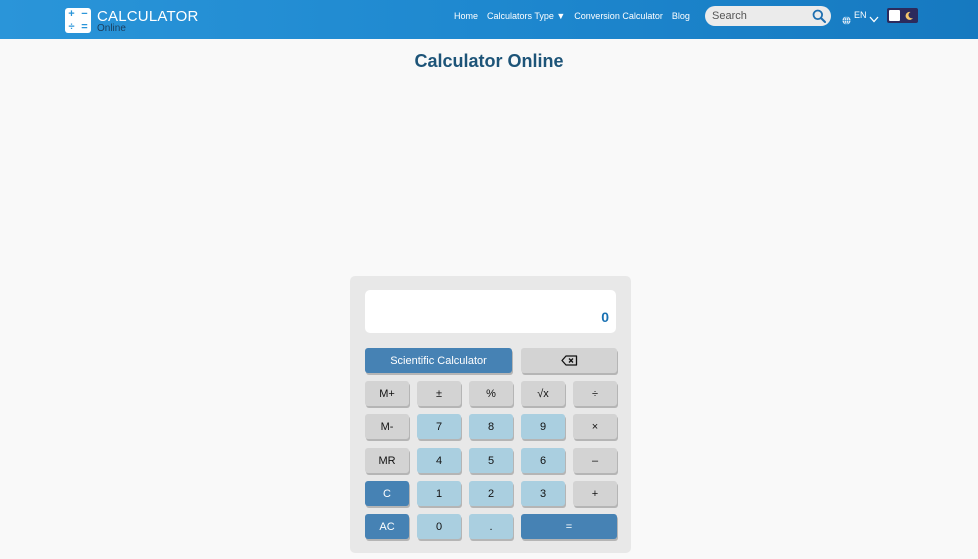 The height and width of the screenshot is (559, 978). I want to click on clear-button: C, so click(387, 493).